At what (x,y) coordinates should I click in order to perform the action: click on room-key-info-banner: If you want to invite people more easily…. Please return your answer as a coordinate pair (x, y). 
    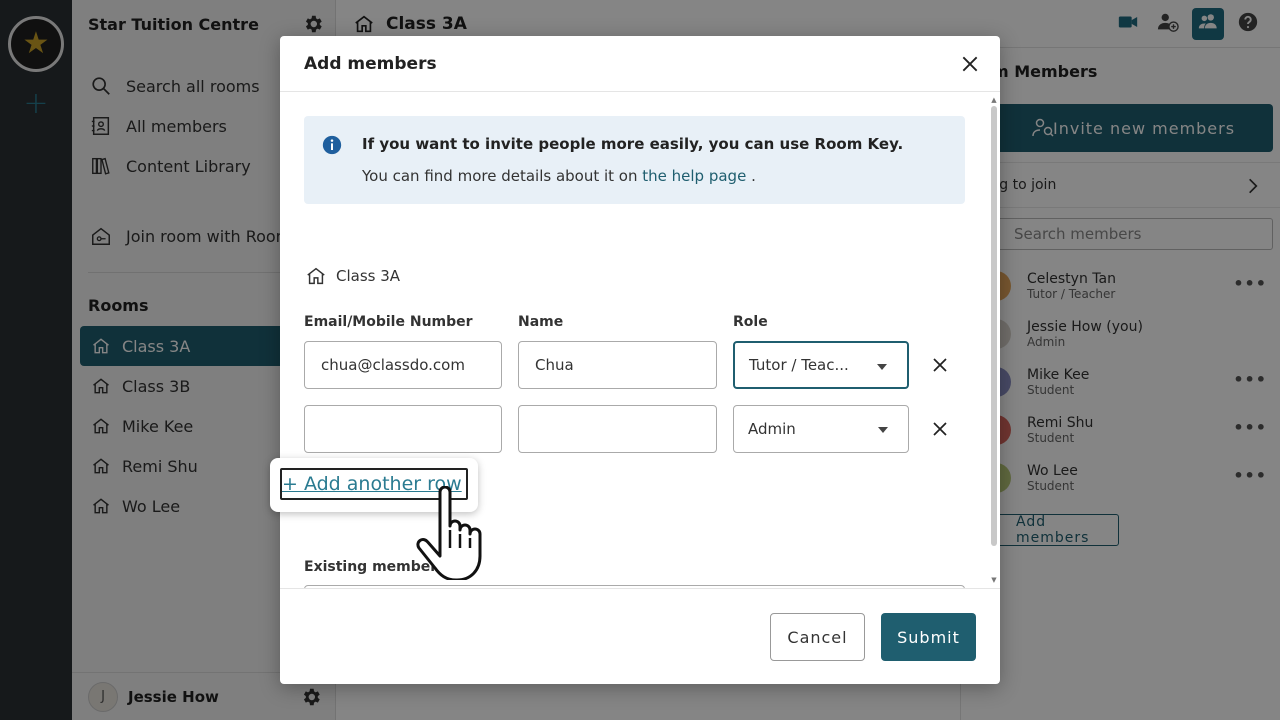
    Looking at the image, I should click on (634, 160).